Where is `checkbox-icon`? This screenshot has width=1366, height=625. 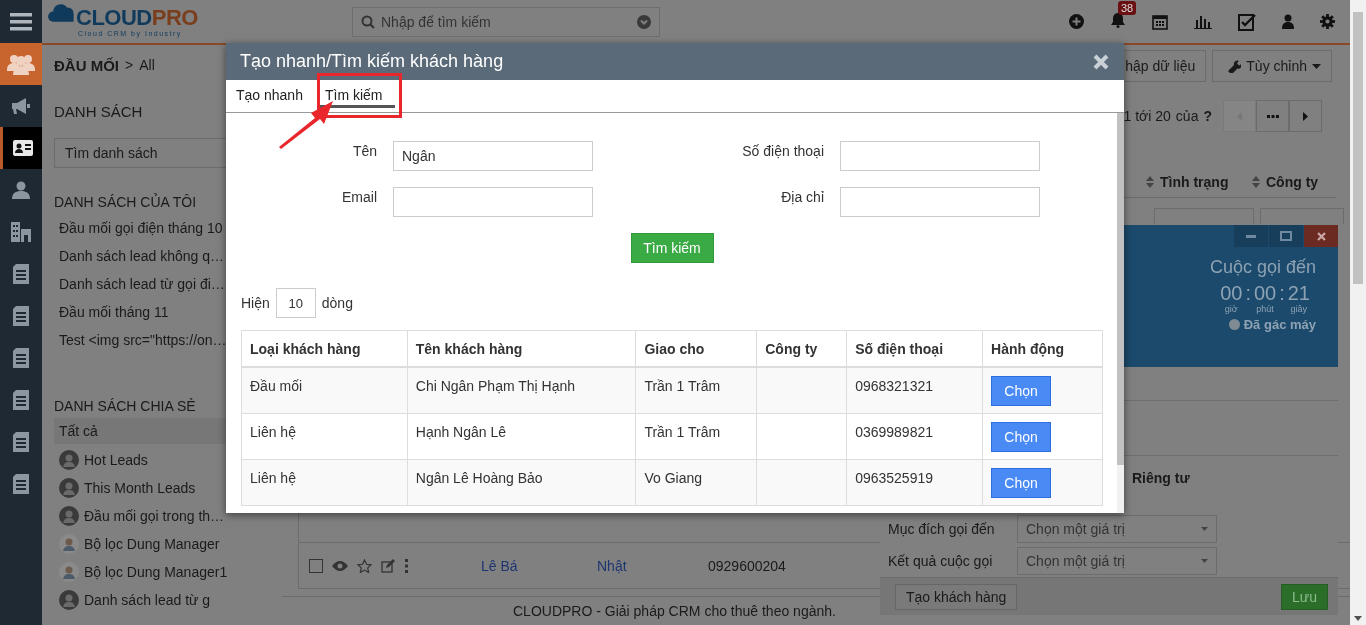
checkbox-icon is located at coordinates (1247, 21).